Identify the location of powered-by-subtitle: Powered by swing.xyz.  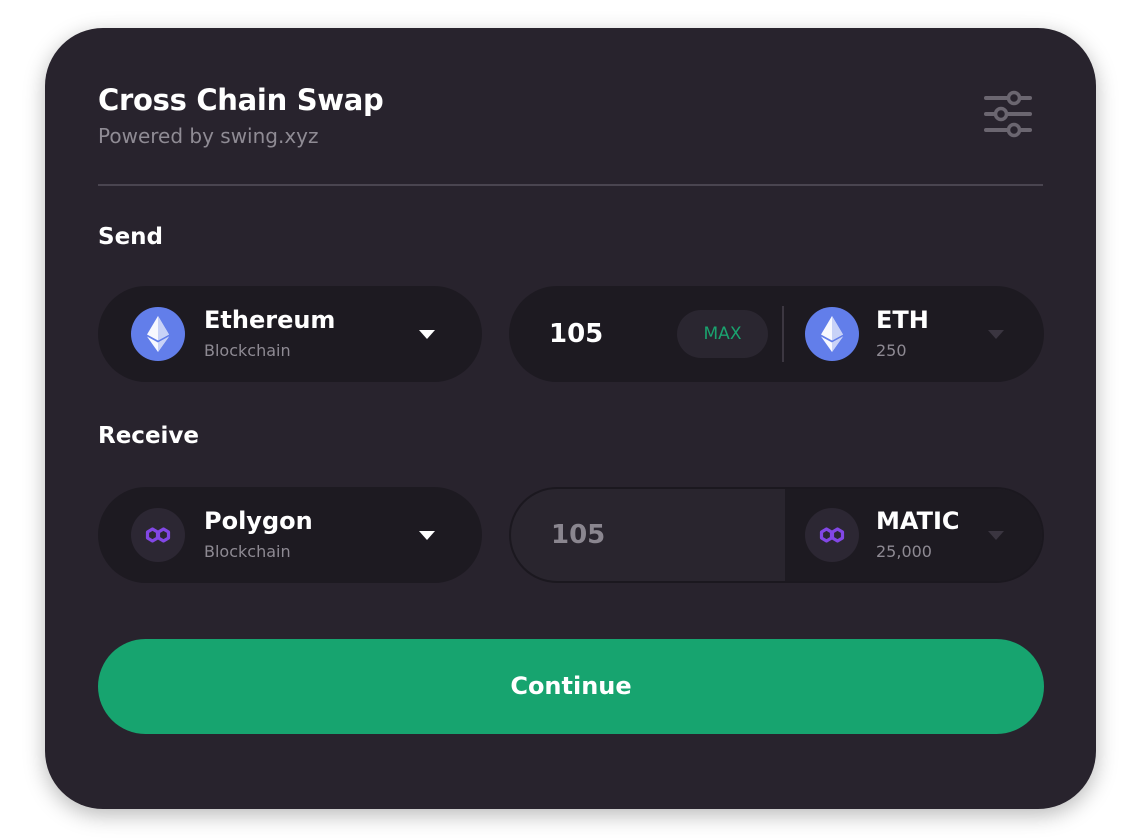
(208, 136).